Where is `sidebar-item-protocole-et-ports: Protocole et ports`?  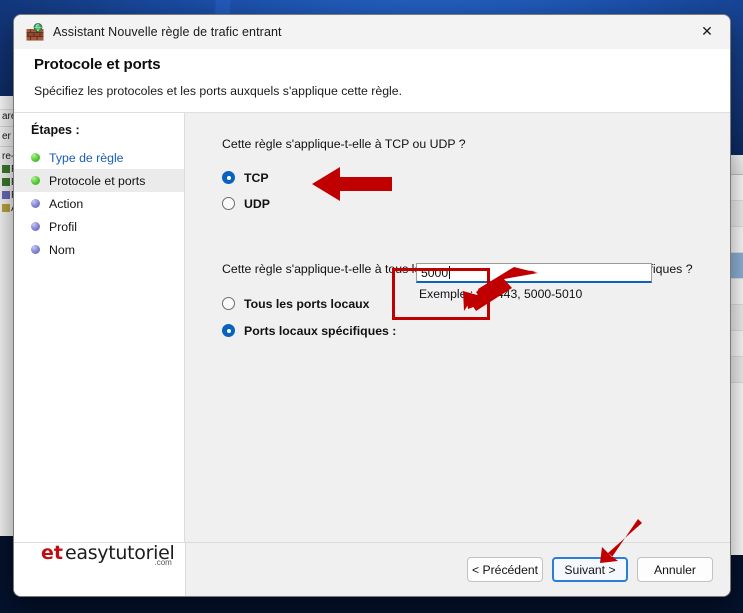
sidebar-item-protocole-et-ports: Protocole et ports is located at coordinates (99, 180).